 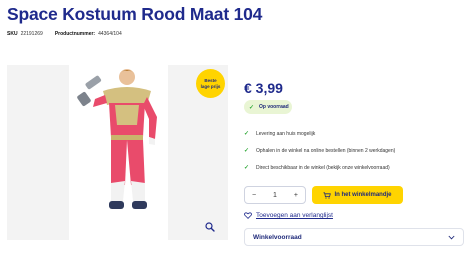 I want to click on store-stock-label: Winkelvoorraad, so click(x=277, y=237).